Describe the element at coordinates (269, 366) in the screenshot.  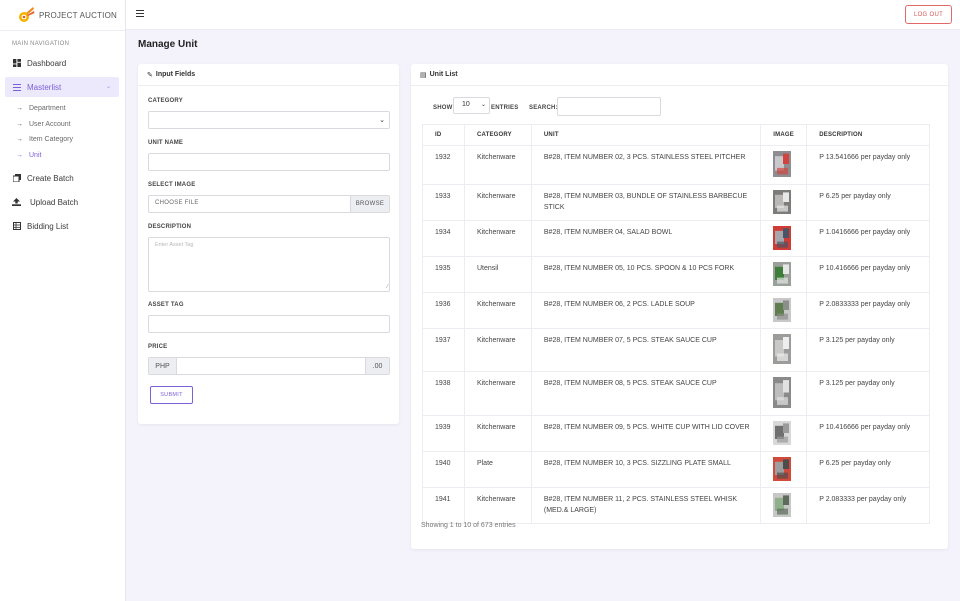
I see `price-input: PHP .00` at that location.